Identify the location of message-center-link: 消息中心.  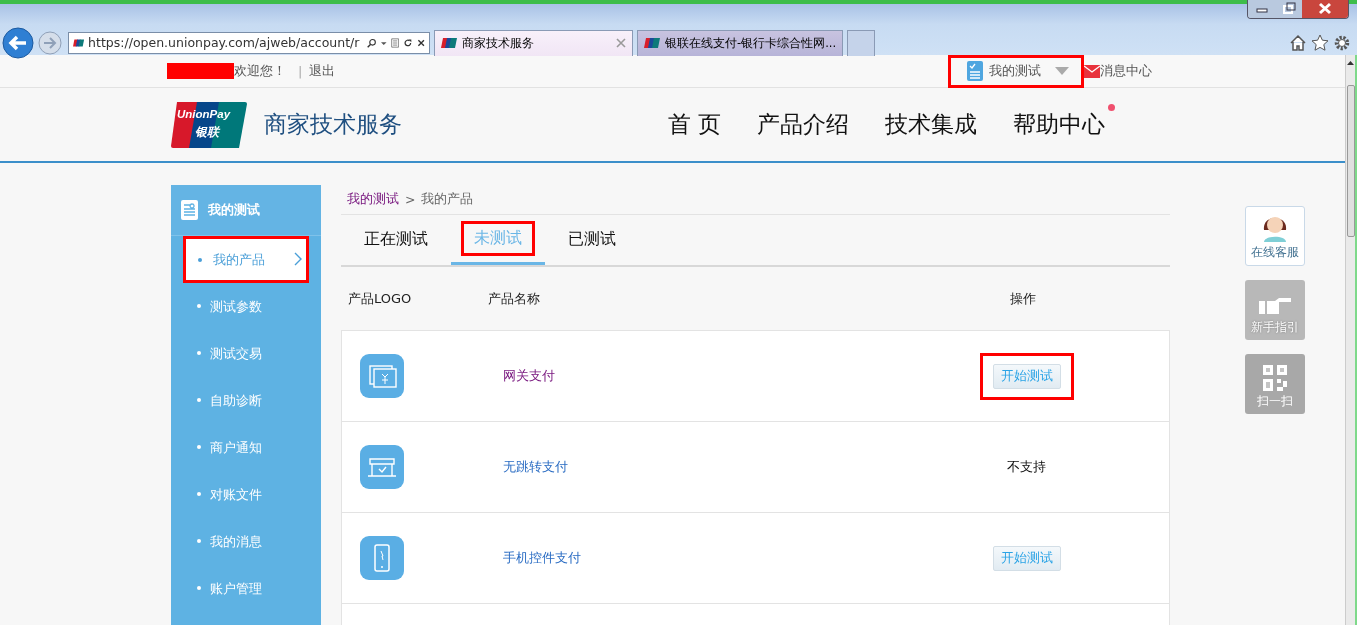
(1126, 71).